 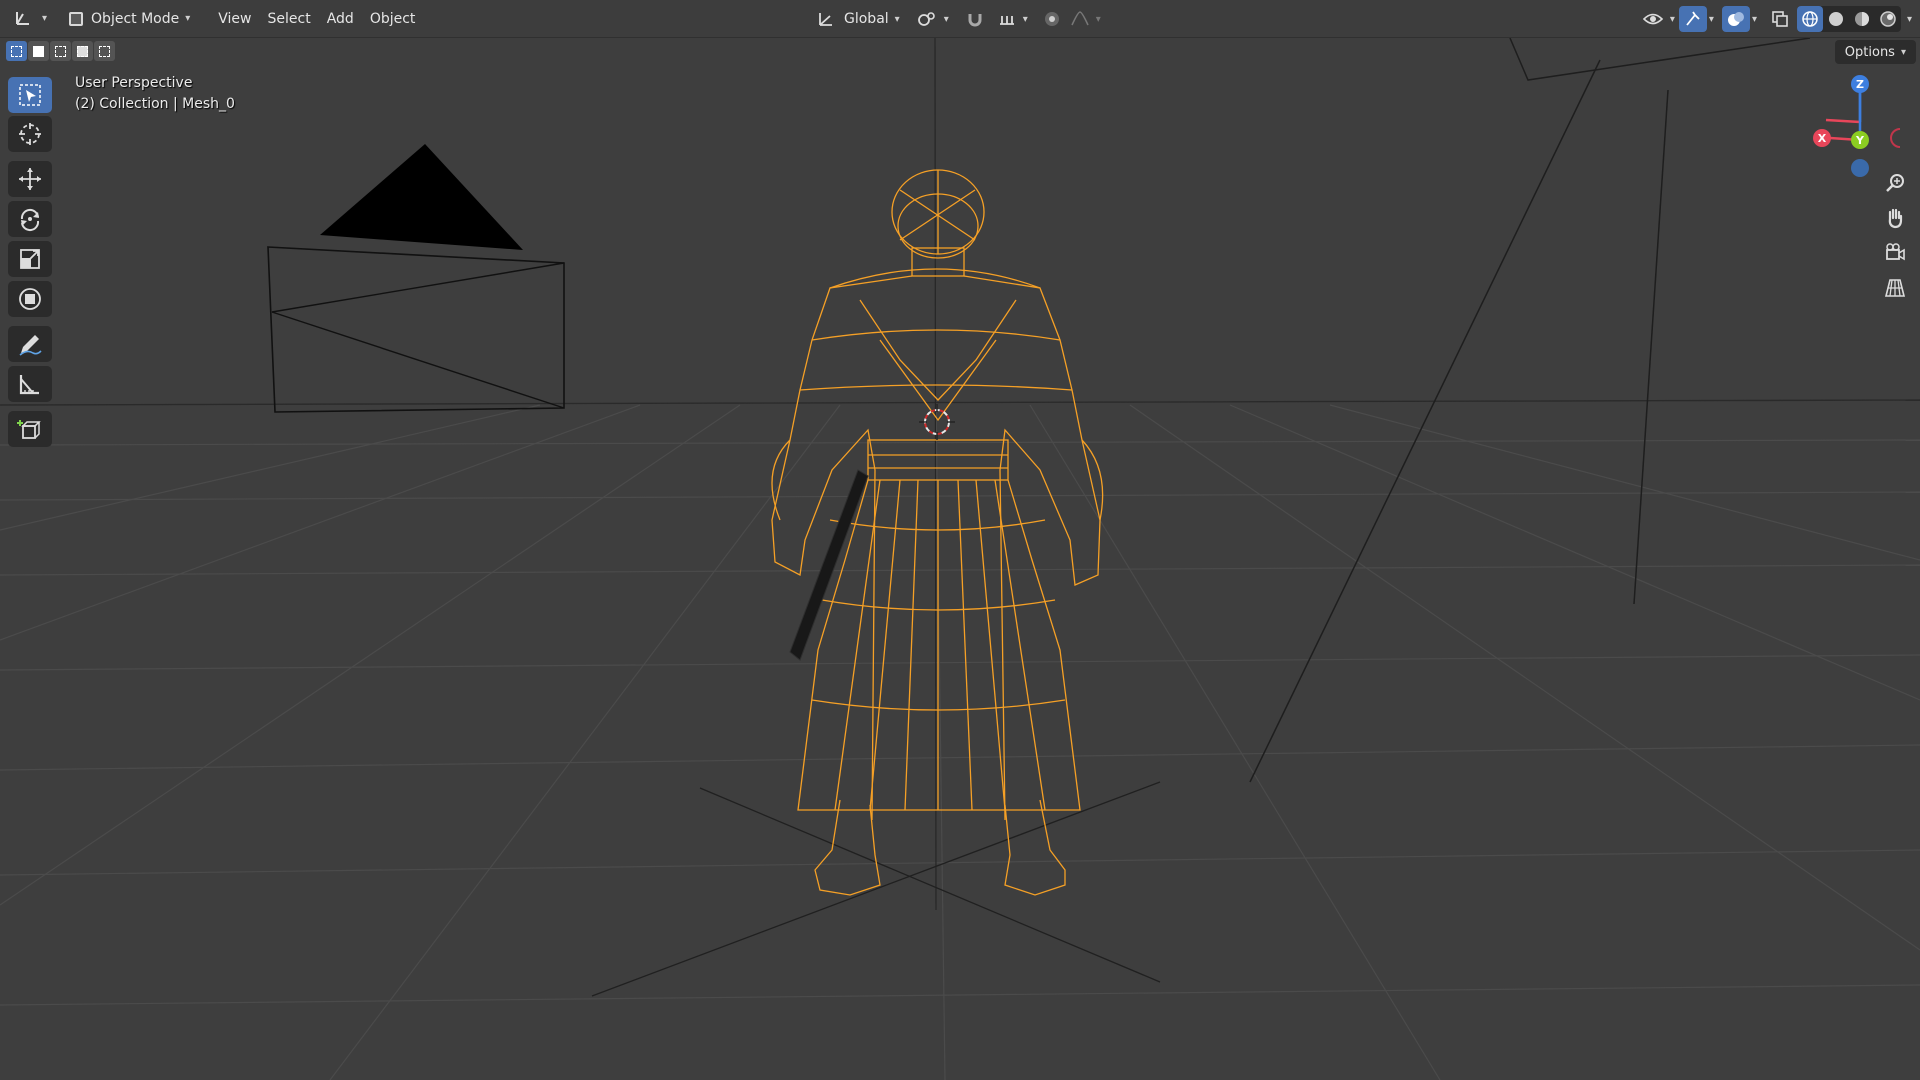 What do you see at coordinates (1895, 138) in the screenshot?
I see `gizmo-neg-x-icon` at bounding box center [1895, 138].